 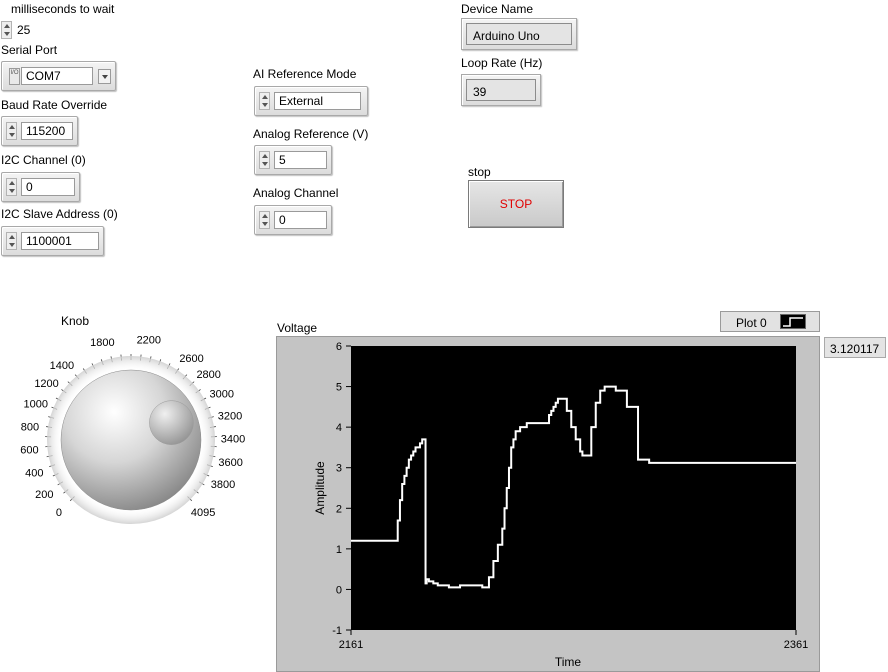 I want to click on knob-scale-label: 600, so click(x=29, y=451).